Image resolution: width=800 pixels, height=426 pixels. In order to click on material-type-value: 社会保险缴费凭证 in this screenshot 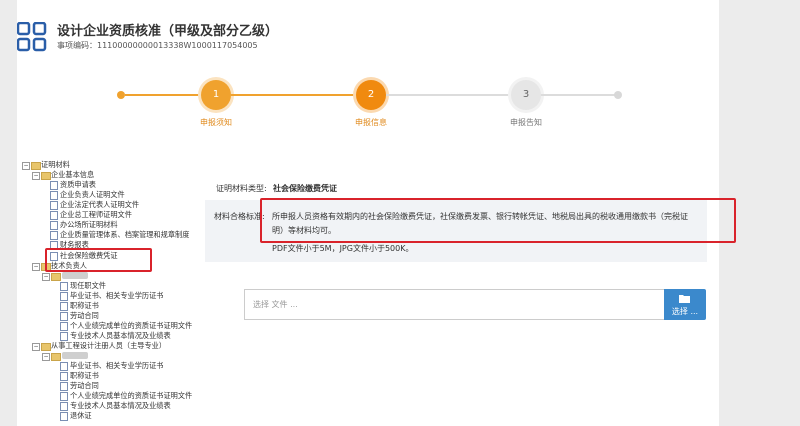, I will do `click(305, 188)`.